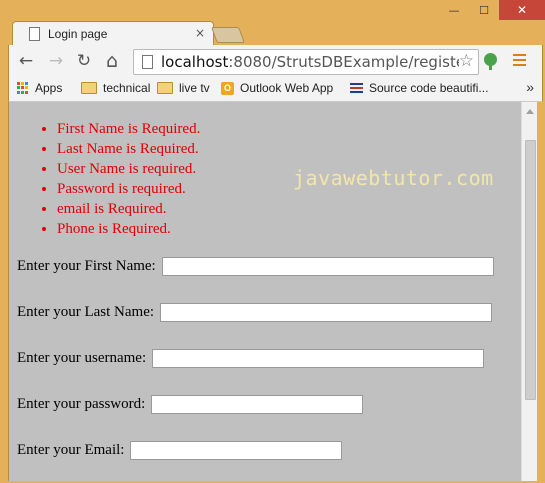 This screenshot has width=545, height=483. I want to click on url-host: localhost, so click(195, 62).